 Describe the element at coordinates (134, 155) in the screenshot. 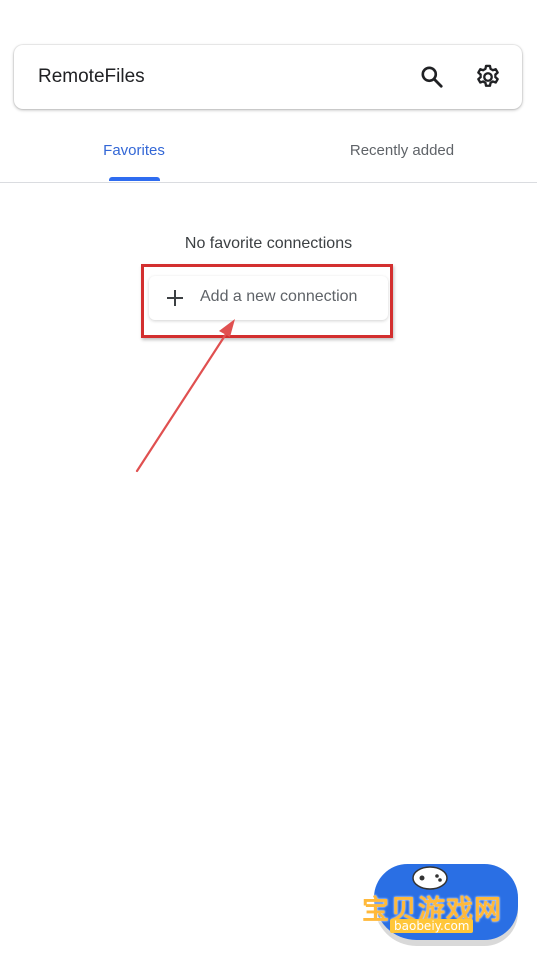

I see `tab-favorites: Favorites` at that location.